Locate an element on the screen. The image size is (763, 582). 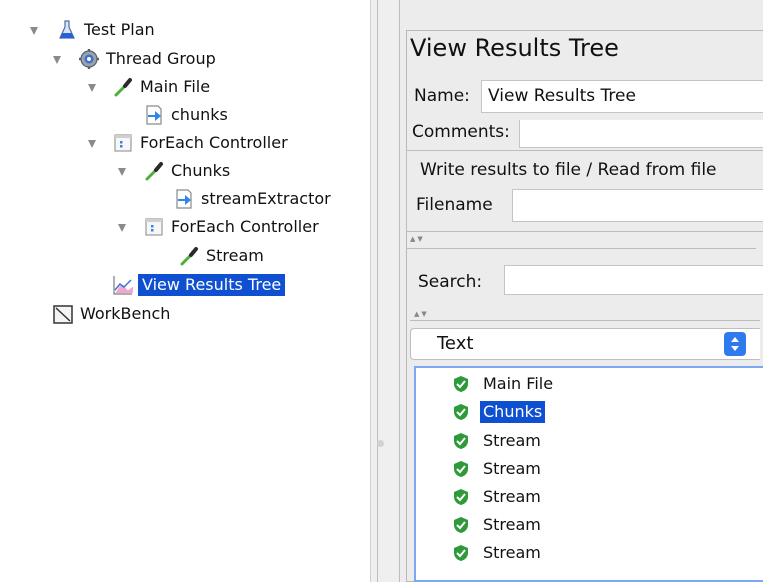
tree-node-foreach-controller: ForEach Controller is located at coordinates (201, 143).